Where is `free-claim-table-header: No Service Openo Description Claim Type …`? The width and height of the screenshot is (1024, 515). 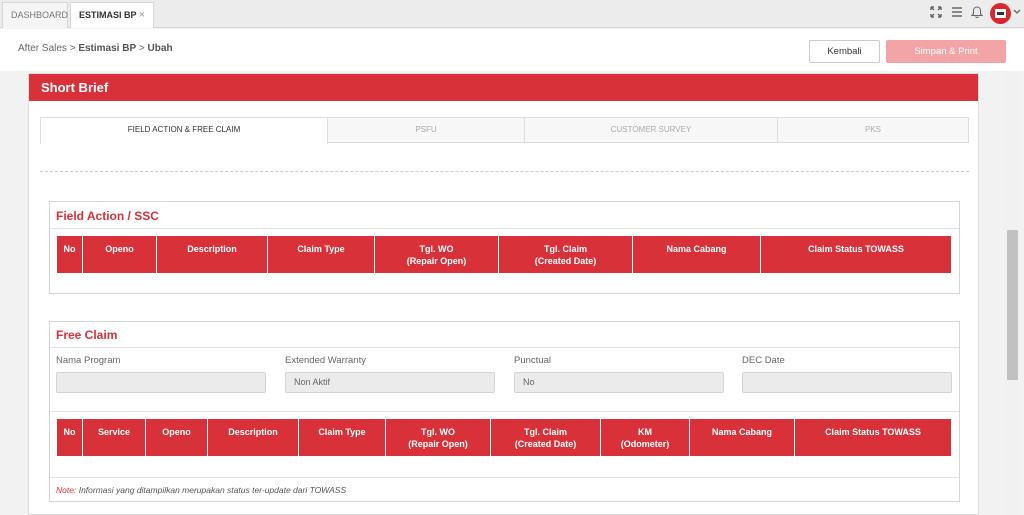 free-claim-table-header: No Service Openo Description Claim Type … is located at coordinates (504, 437).